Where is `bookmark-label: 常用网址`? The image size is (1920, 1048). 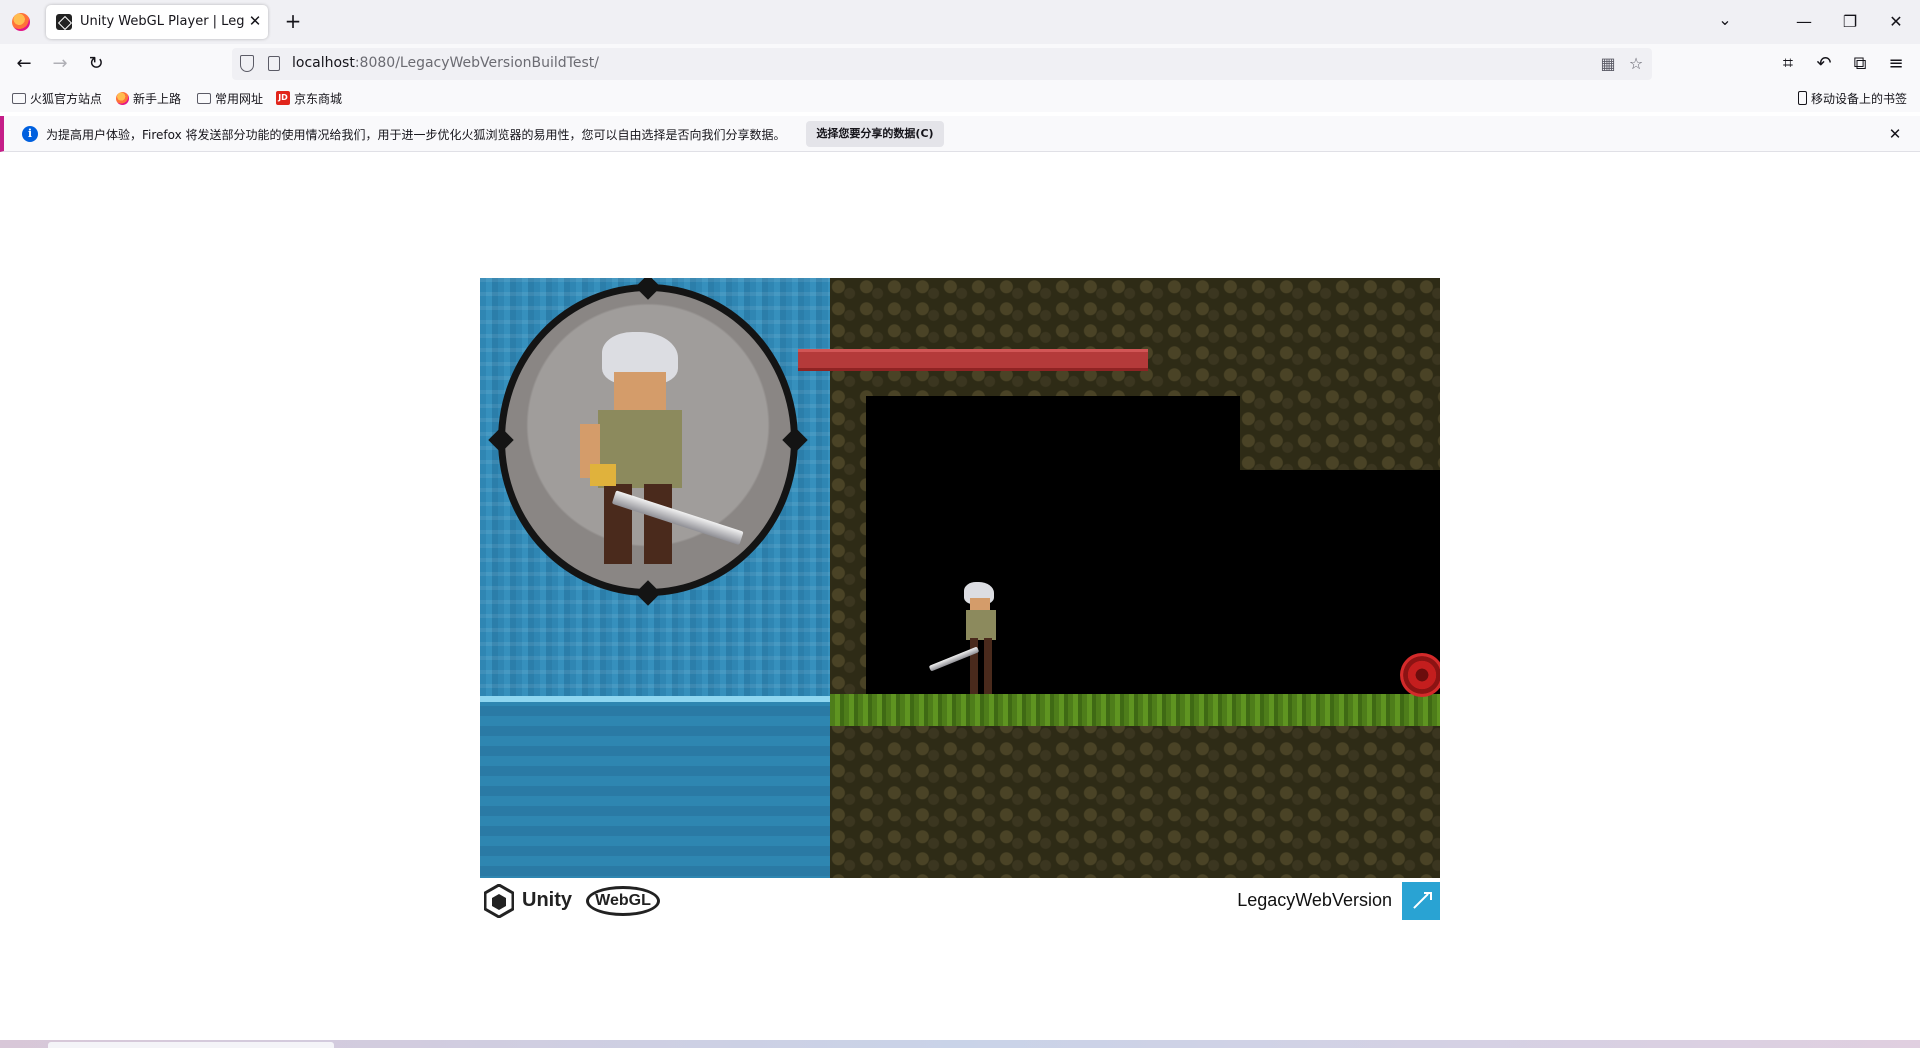 bookmark-label: 常用网址 is located at coordinates (239, 98).